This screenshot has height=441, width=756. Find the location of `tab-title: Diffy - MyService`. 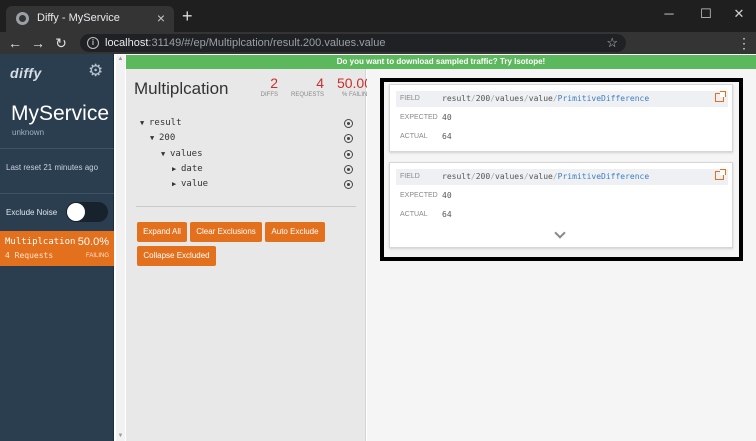

tab-title: Diffy - MyService is located at coordinates (78, 18).